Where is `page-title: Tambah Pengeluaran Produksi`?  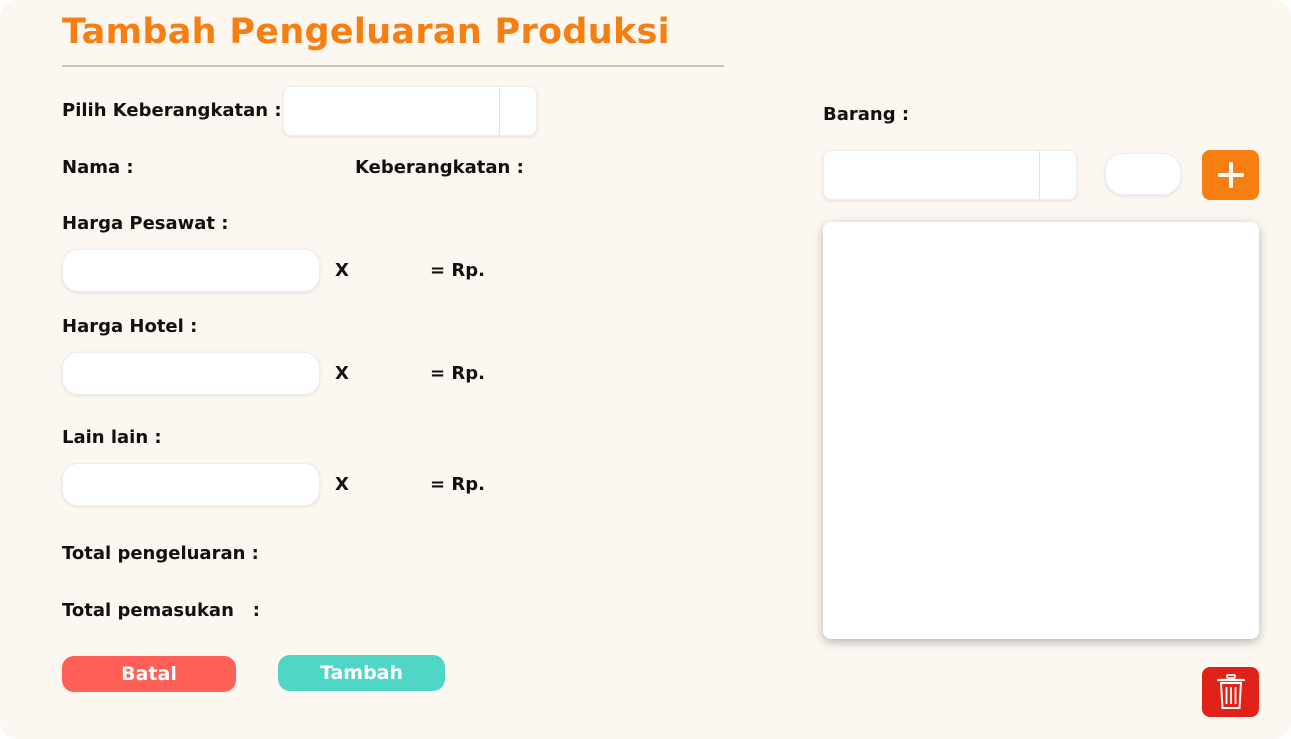
page-title: Tambah Pengeluaran Produksi is located at coordinates (366, 32).